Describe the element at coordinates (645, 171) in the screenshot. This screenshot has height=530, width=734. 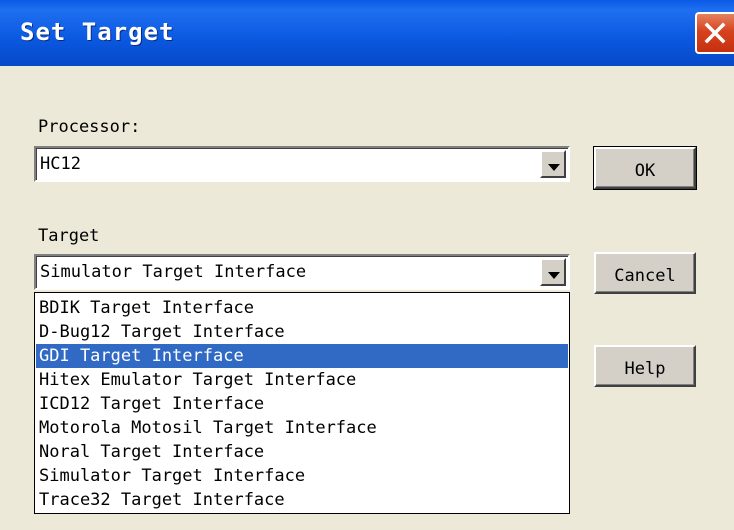
I see `ok-button-label: OK` at that location.